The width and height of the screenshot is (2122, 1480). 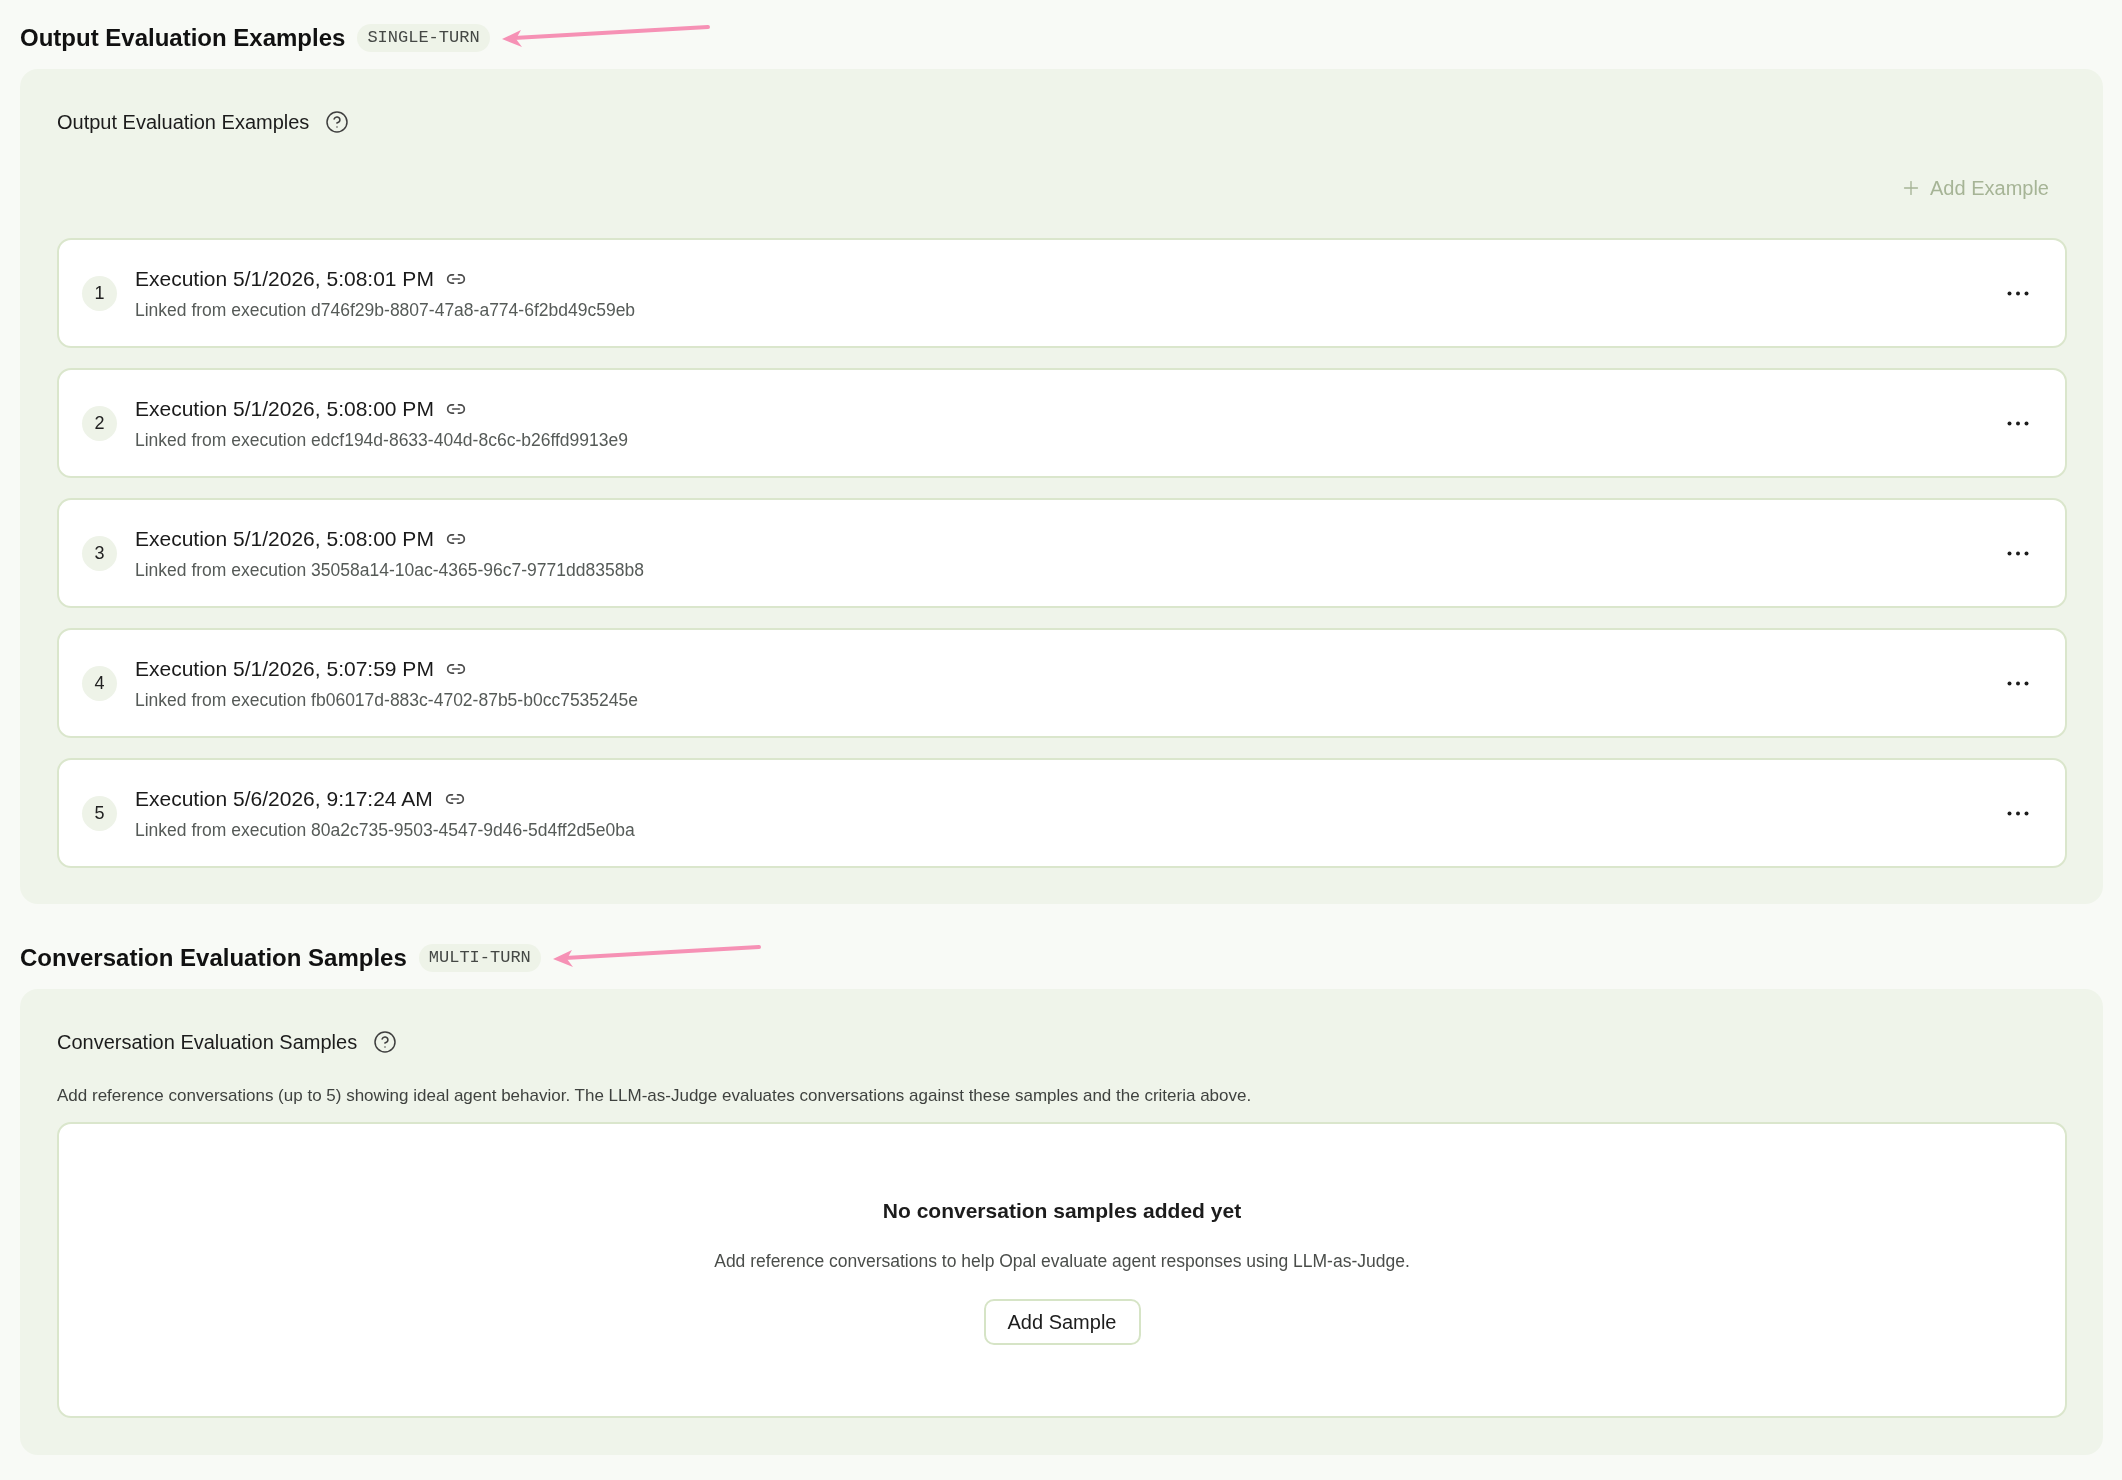 What do you see at coordinates (1062, 1210) in the screenshot?
I see `empty-state-title: No conversation samples added yet` at bounding box center [1062, 1210].